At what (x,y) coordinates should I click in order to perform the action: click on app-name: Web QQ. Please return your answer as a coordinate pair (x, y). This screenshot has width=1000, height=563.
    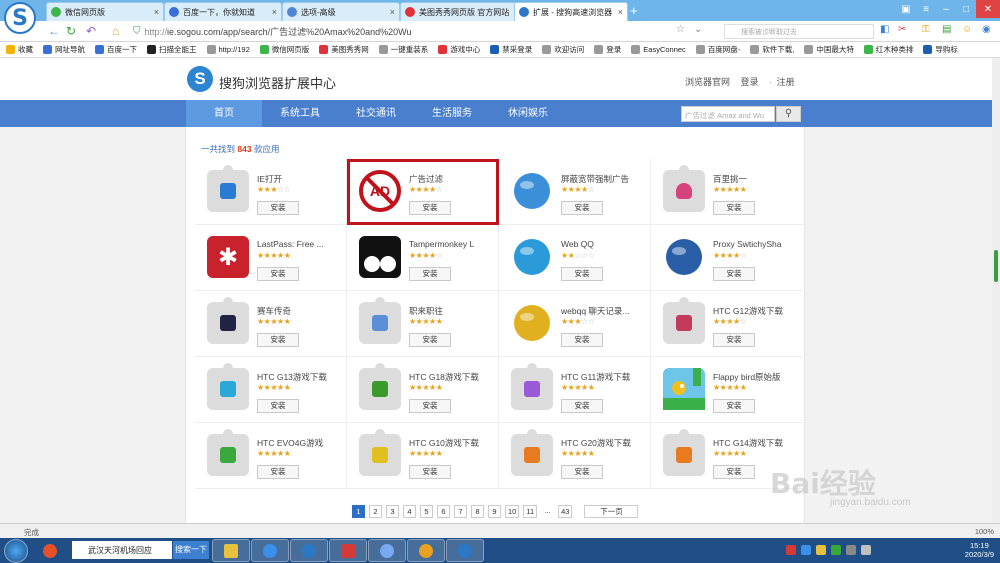
    Looking at the image, I should click on (605, 244).